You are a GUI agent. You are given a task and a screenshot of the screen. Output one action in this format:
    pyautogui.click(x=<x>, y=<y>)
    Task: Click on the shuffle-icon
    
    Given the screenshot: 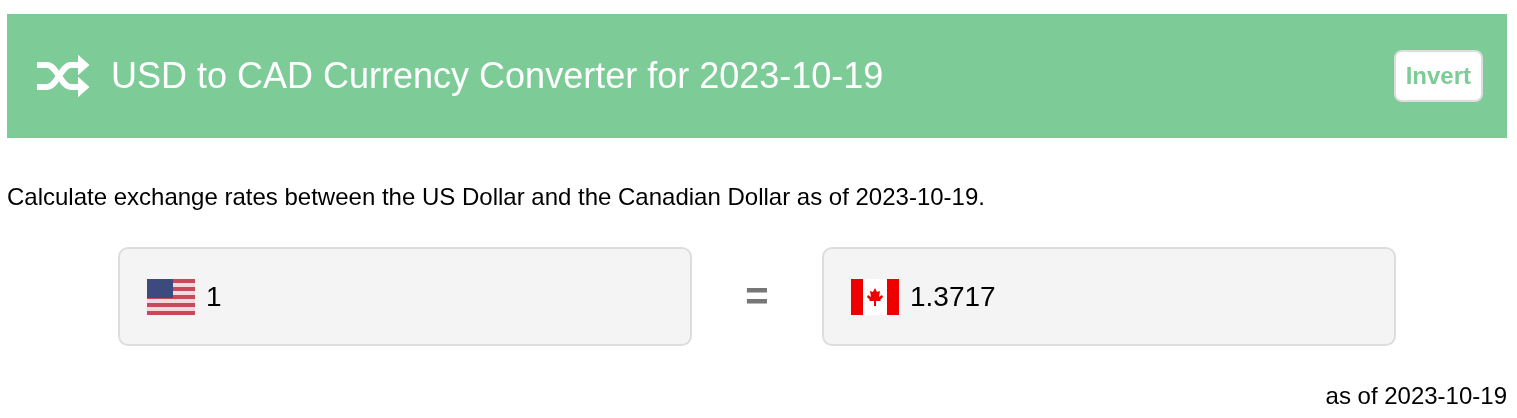 What is the action you would take?
    pyautogui.click(x=63, y=76)
    